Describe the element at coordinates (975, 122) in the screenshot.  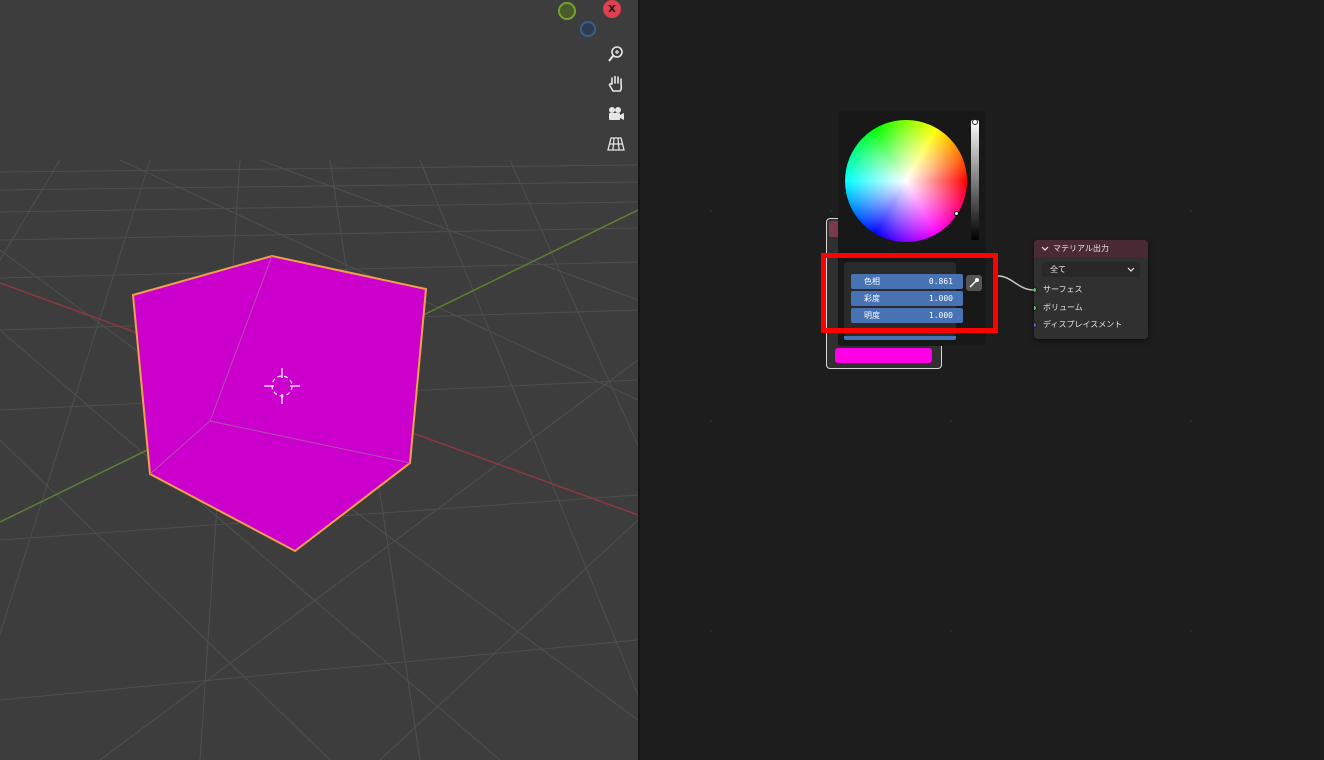
I see `value-slider-knob` at that location.